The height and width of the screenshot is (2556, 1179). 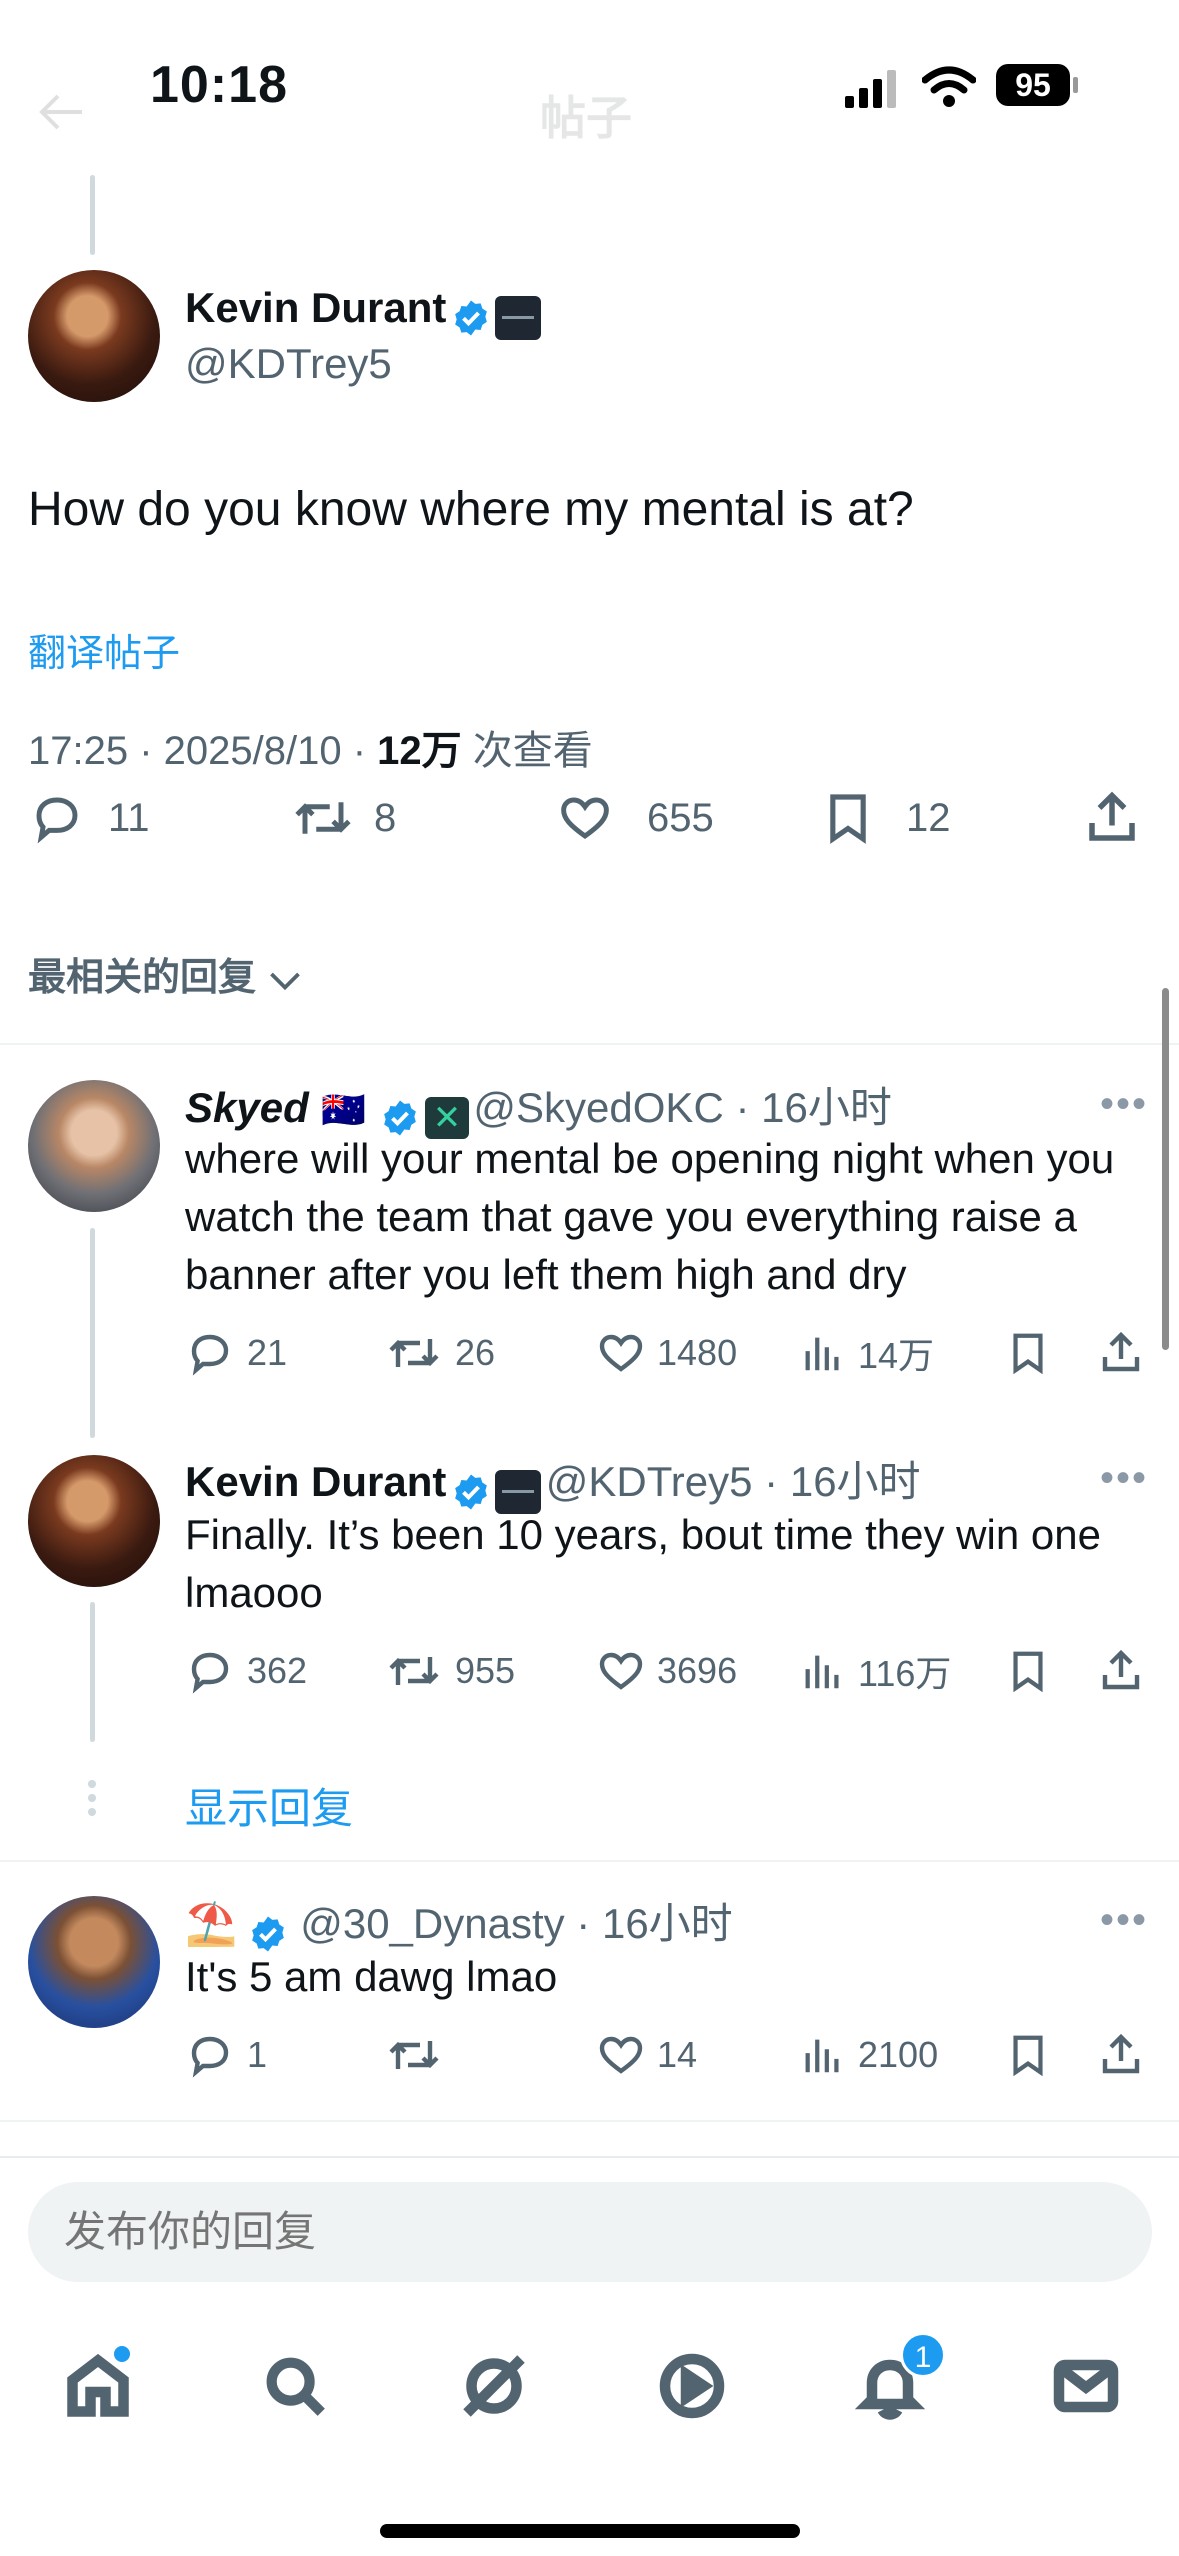 What do you see at coordinates (470, 318) in the screenshot?
I see `verified-badge-icon` at bounding box center [470, 318].